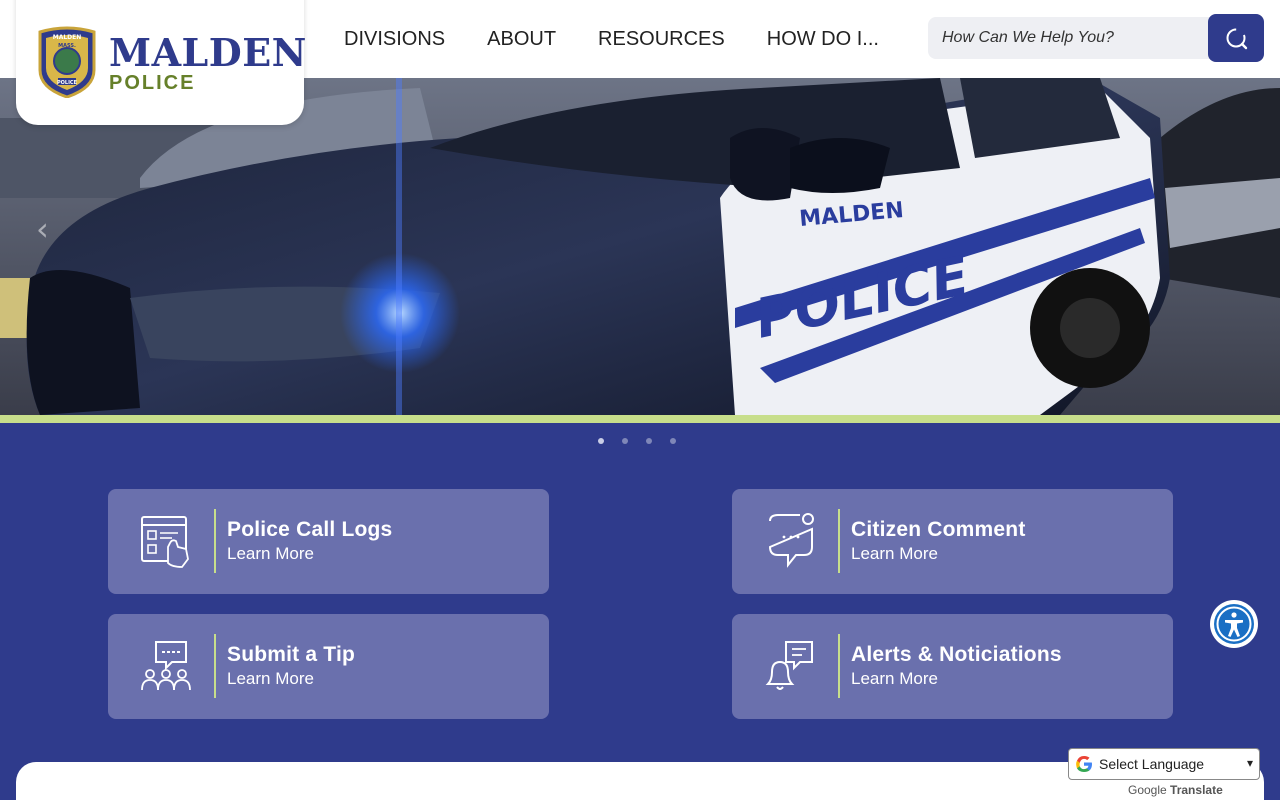  I want to click on badge-text-top: MALDEN, so click(67, 37).